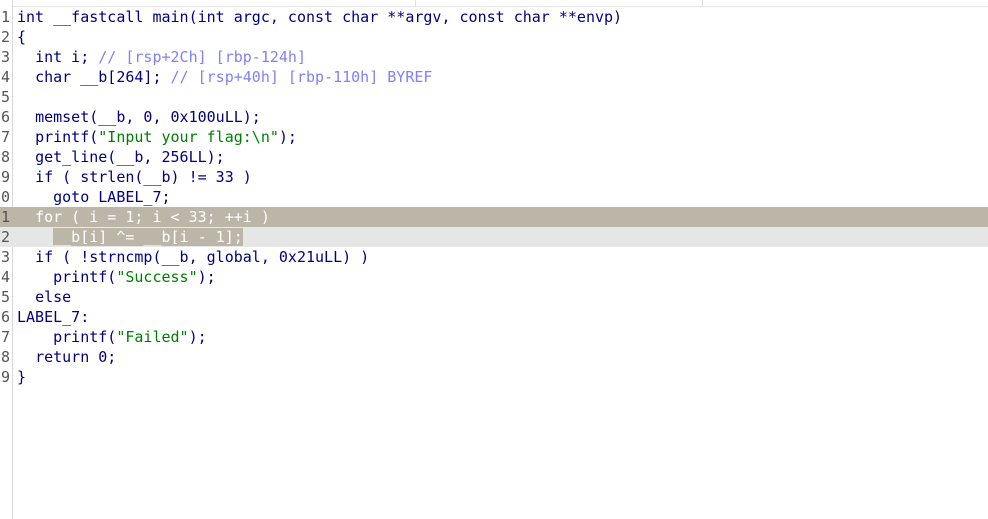 The image size is (988, 519). I want to click on code-line: 7 printf("Input your flag:\n");, so click(494, 137).